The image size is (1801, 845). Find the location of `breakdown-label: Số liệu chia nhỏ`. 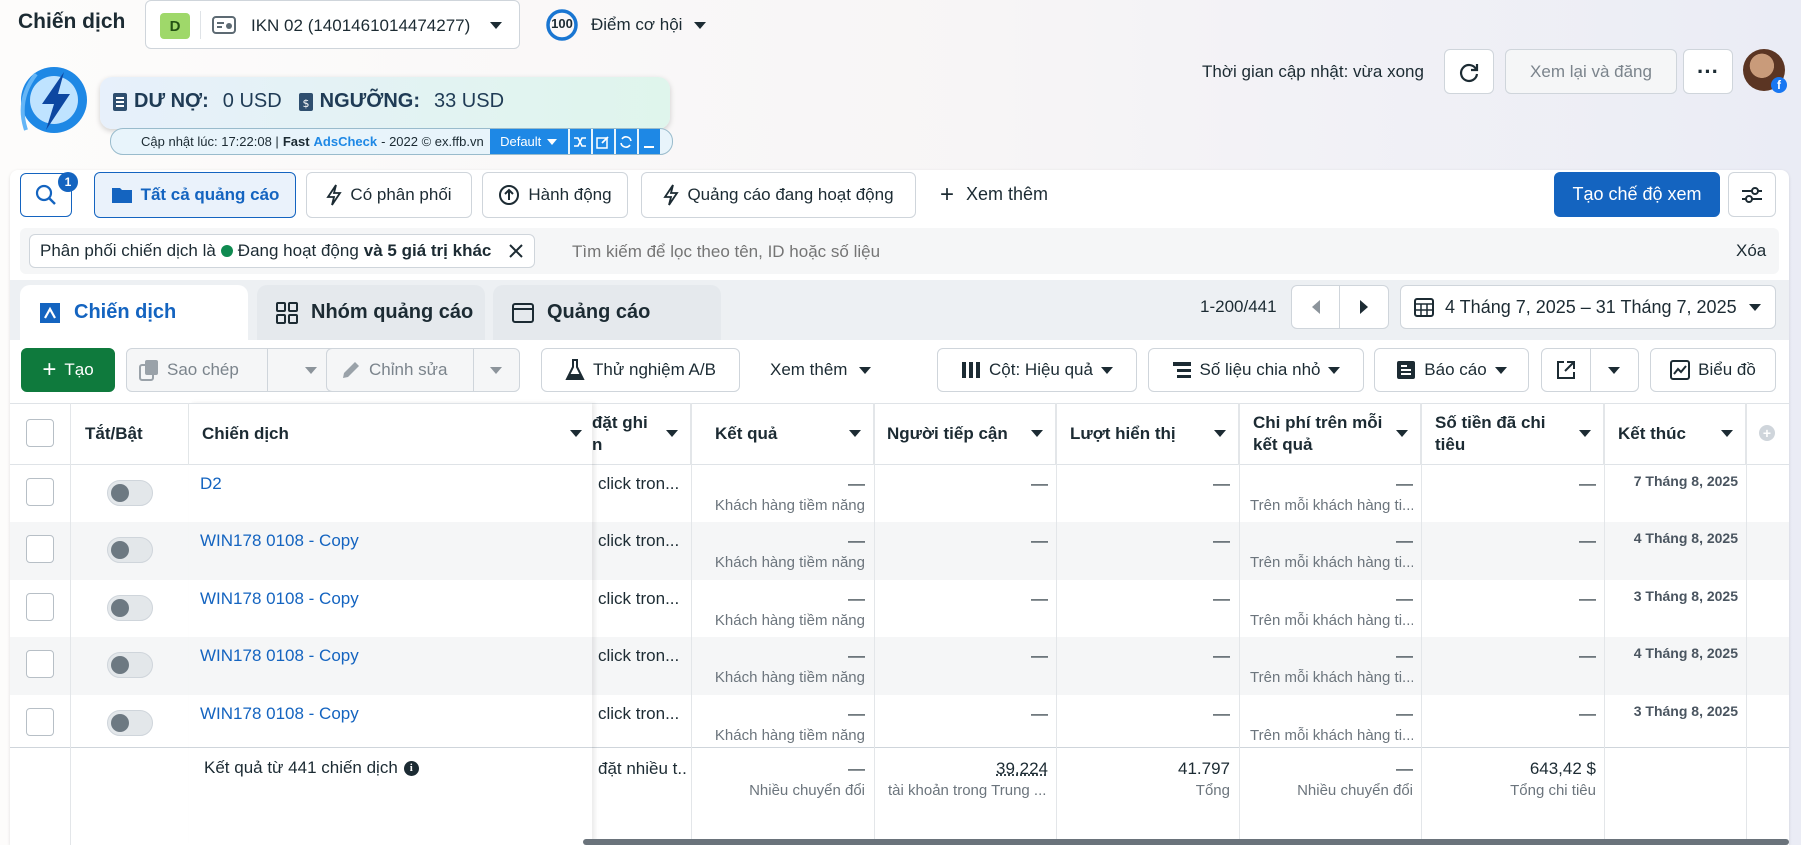

breakdown-label: Số liệu chia nhỏ is located at coordinates (1260, 369).